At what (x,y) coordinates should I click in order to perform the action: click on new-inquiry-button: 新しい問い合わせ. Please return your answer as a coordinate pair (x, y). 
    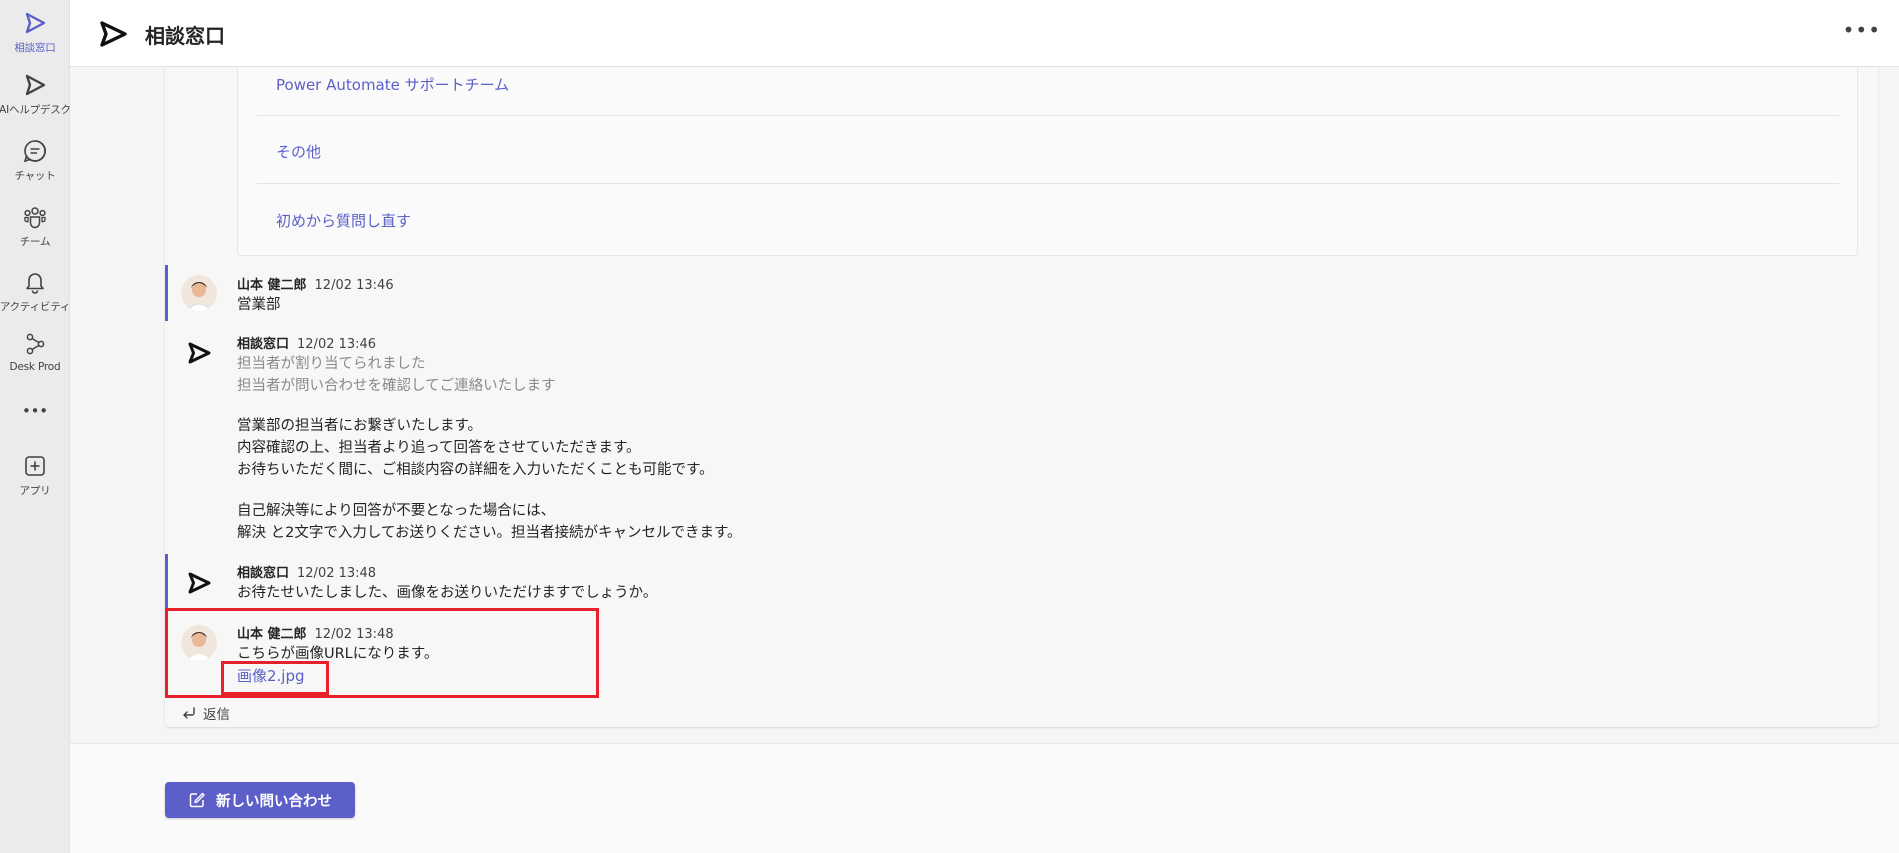
    Looking at the image, I should click on (260, 800).